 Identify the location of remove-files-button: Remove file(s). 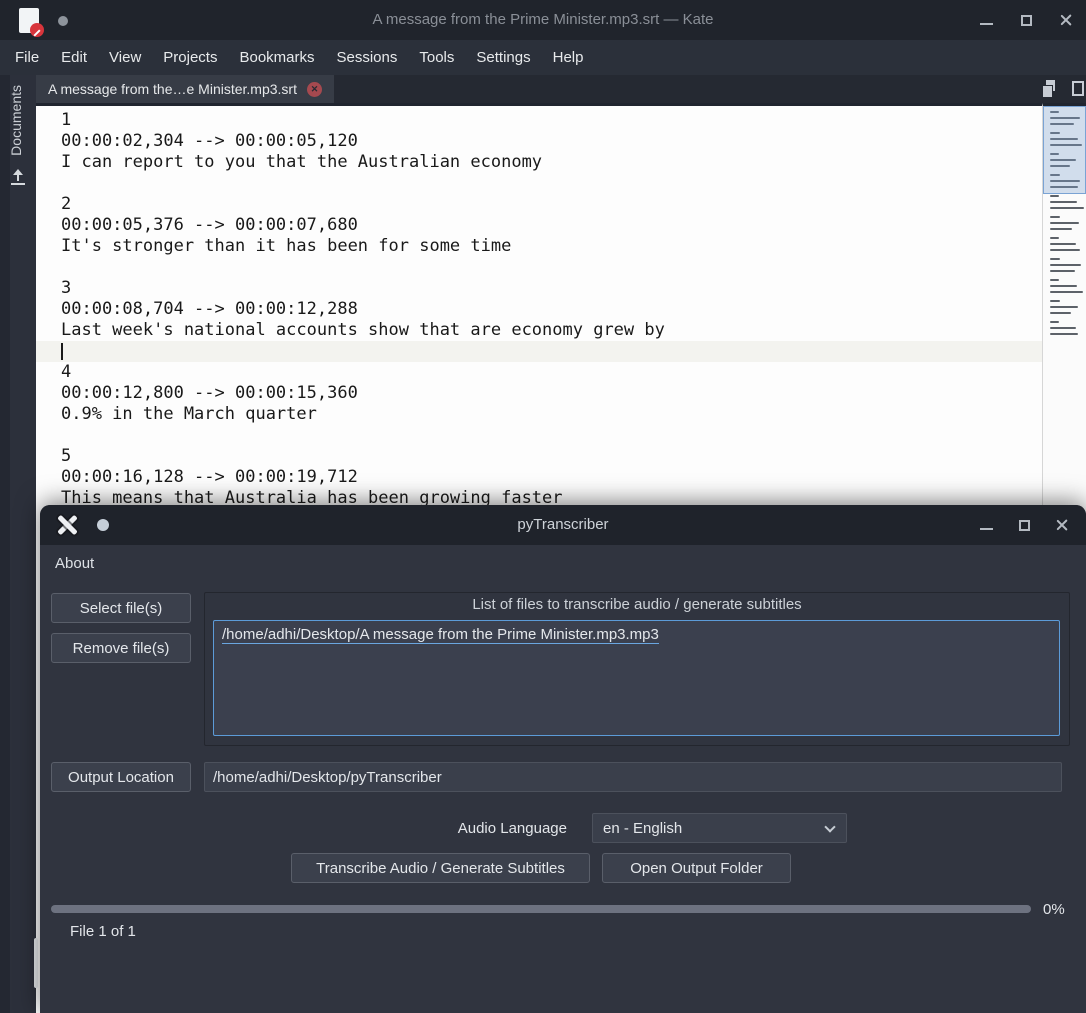
(121, 648).